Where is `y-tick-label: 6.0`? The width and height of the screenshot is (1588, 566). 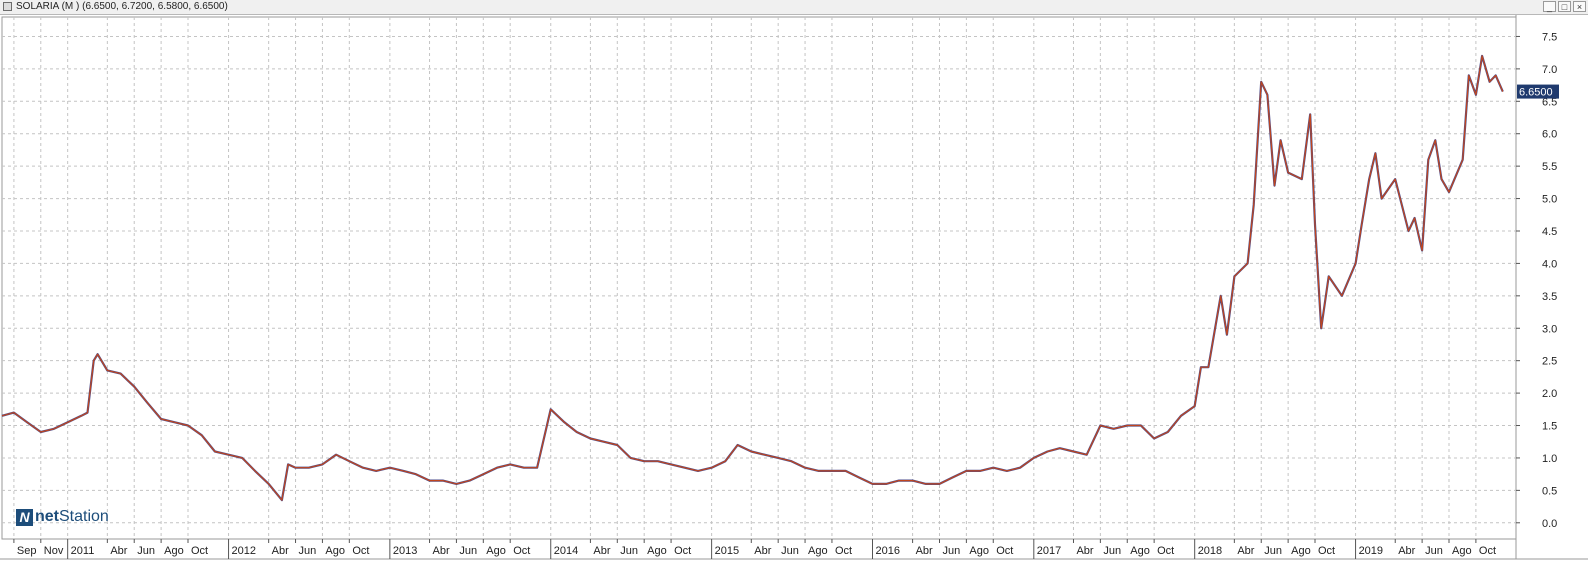 y-tick-label: 6.0 is located at coordinates (1549, 135).